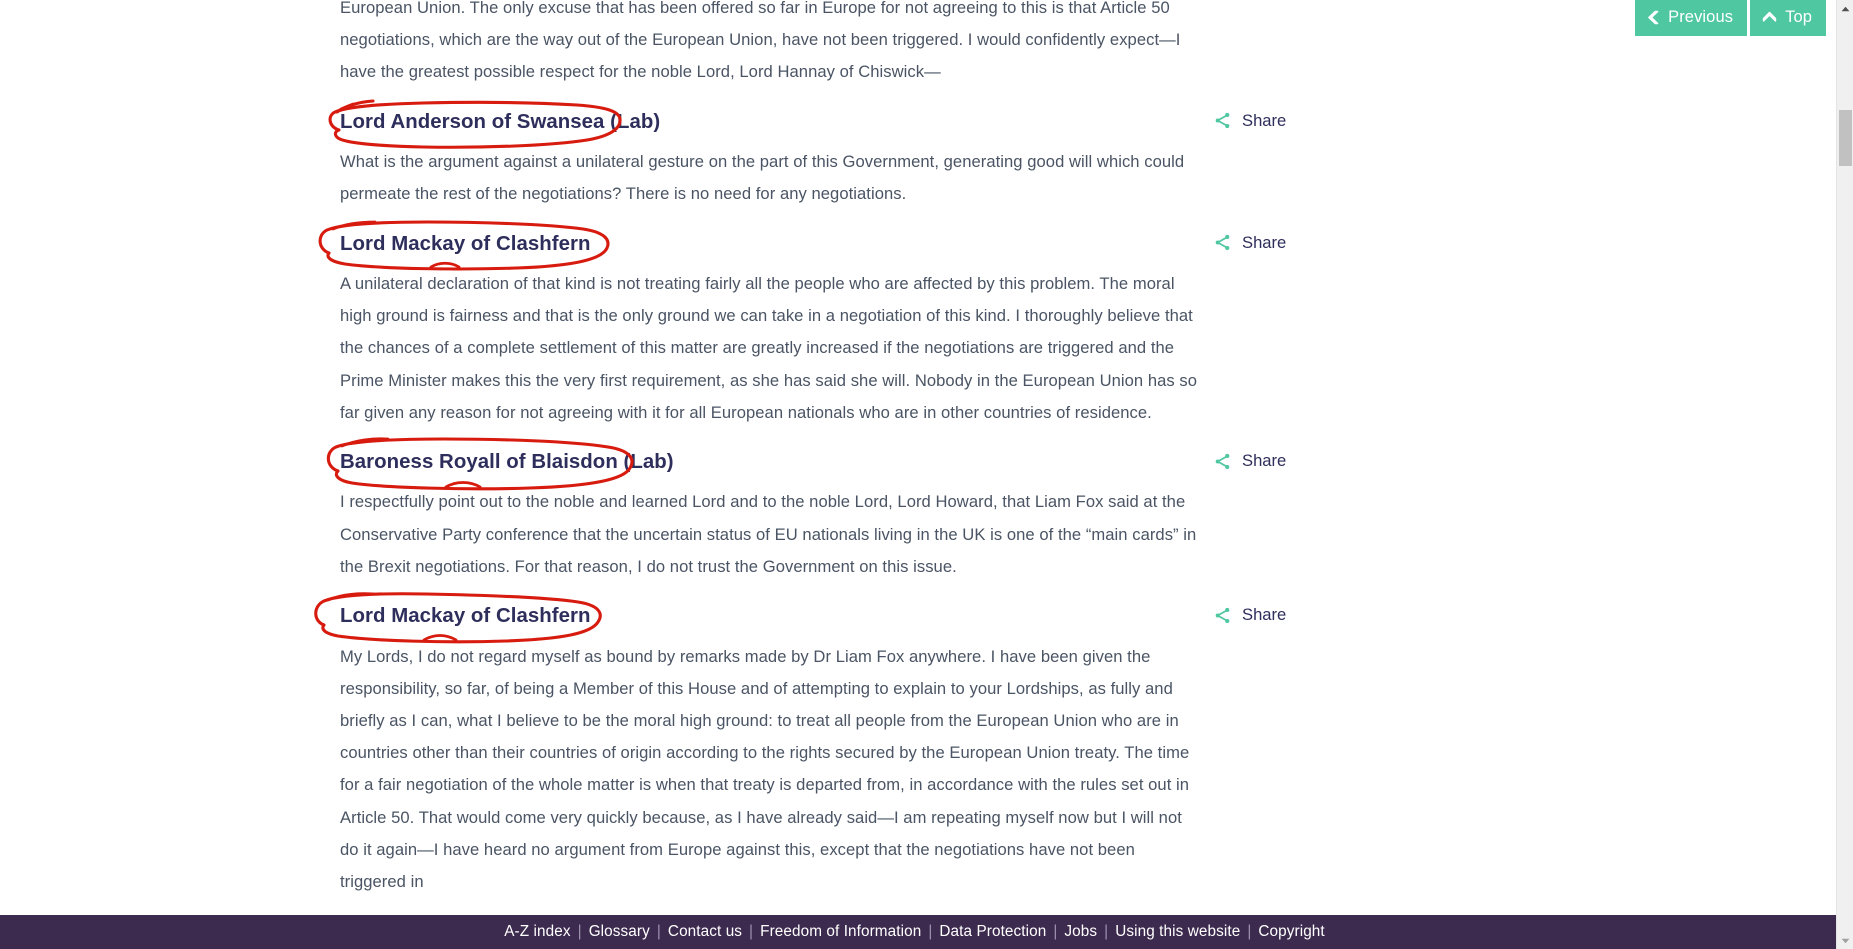 The width and height of the screenshot is (1853, 949). Describe the element at coordinates (619, 932) in the screenshot. I see `footer-link-glossary: Glossary` at that location.